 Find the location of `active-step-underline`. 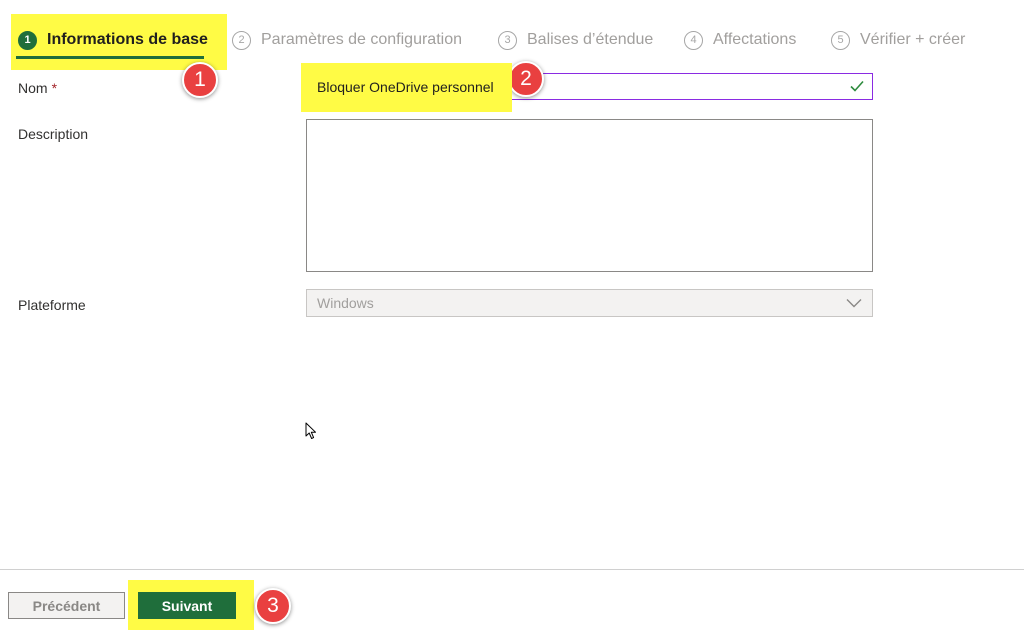

active-step-underline is located at coordinates (110, 57).